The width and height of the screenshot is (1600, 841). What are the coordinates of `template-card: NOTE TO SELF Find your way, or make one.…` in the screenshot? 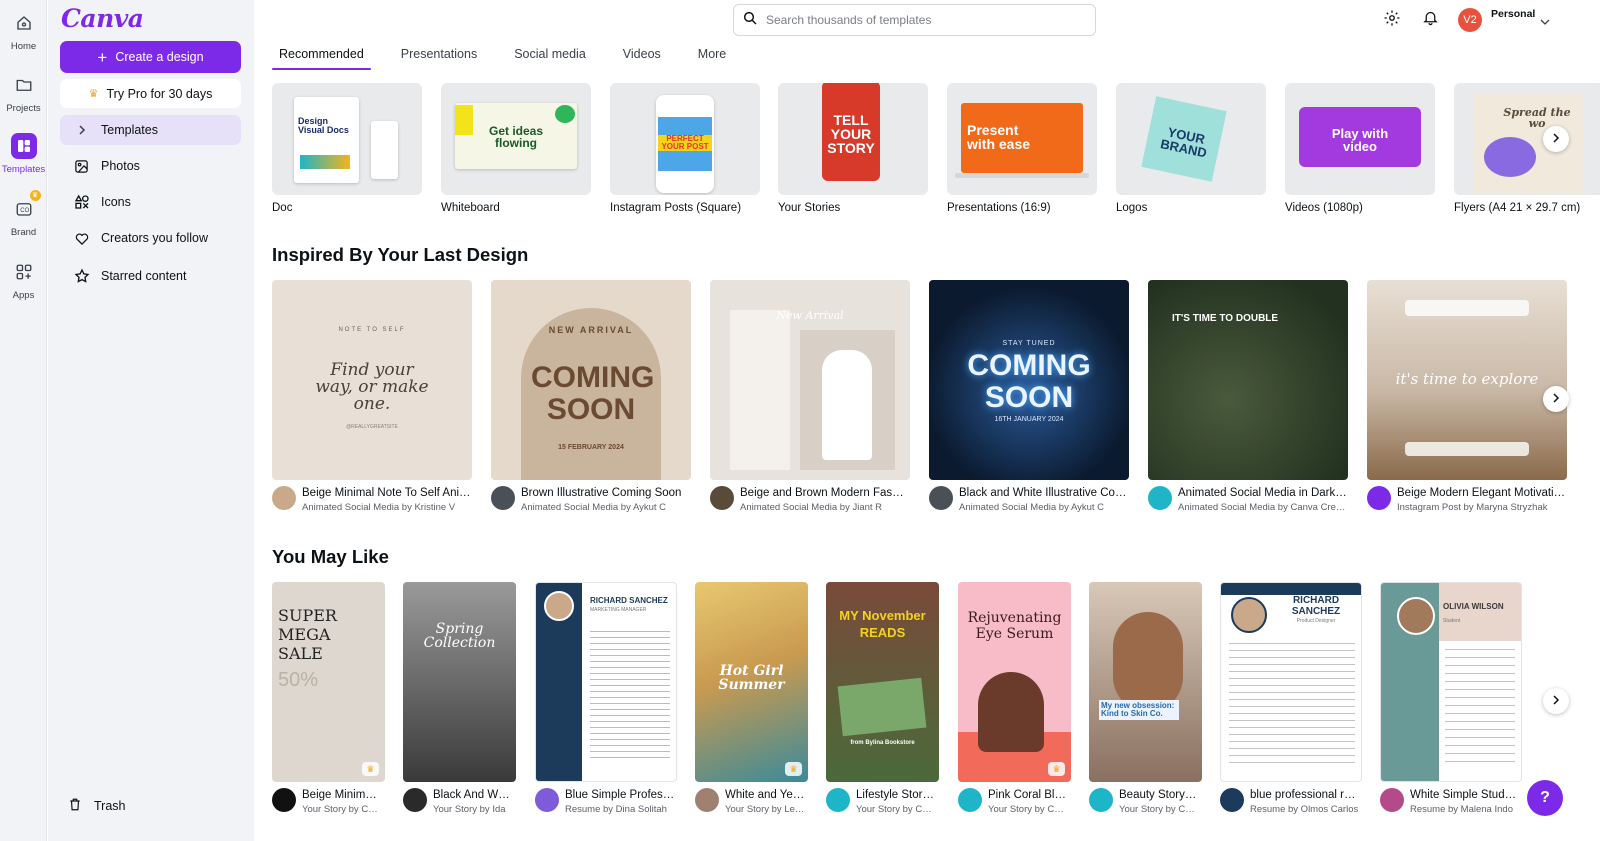 It's located at (372, 396).